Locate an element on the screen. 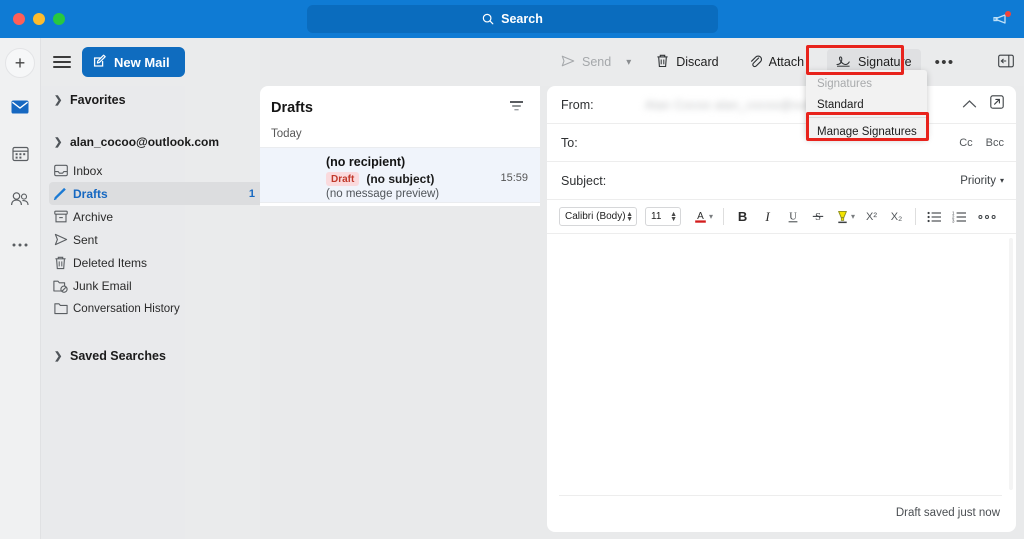  rail-item-calendar is located at coordinates (20, 153).